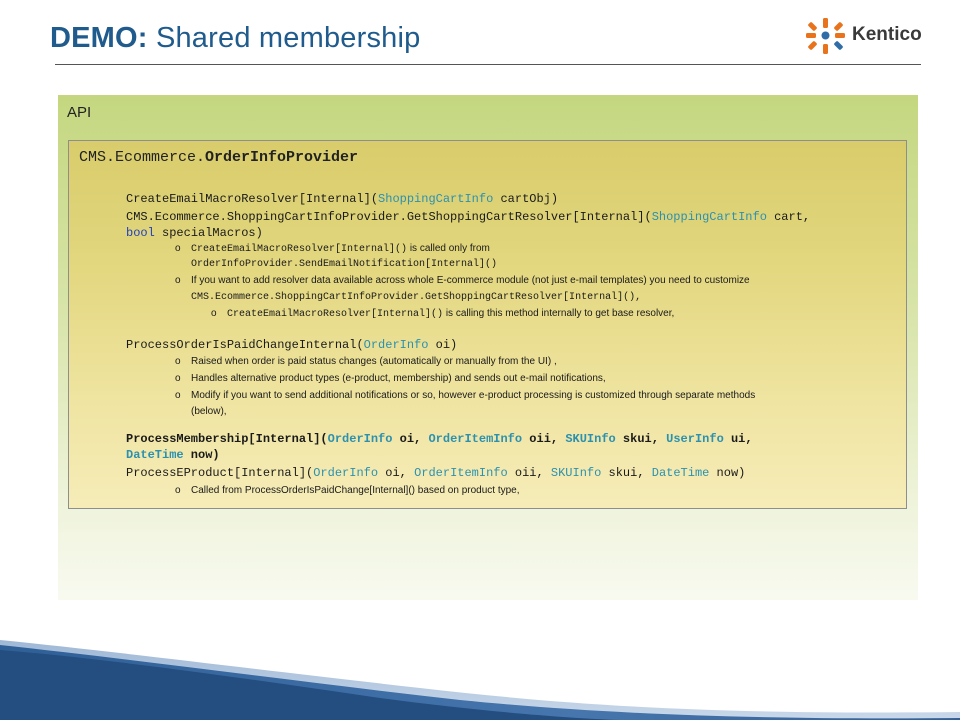 The width and height of the screenshot is (960, 720). Describe the element at coordinates (208, 233) in the screenshot. I see `code-text: specialMacros)` at that location.